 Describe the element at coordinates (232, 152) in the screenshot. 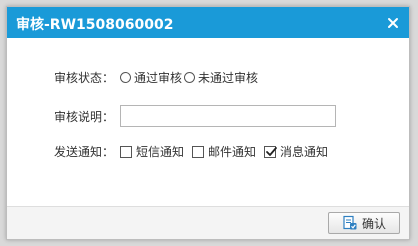

I see `email-notify-label: 邮件通知` at that location.